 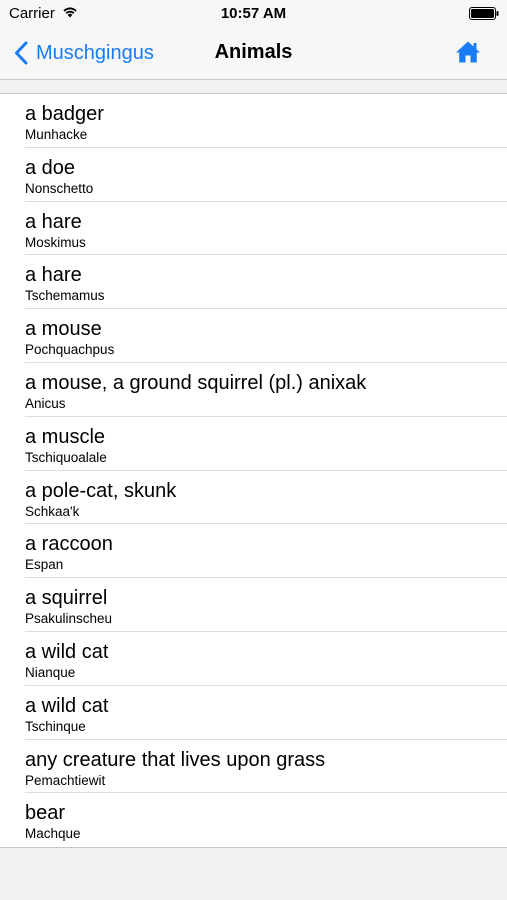 I want to click on list-item-subtitle: Nonschetto, so click(x=59, y=188).